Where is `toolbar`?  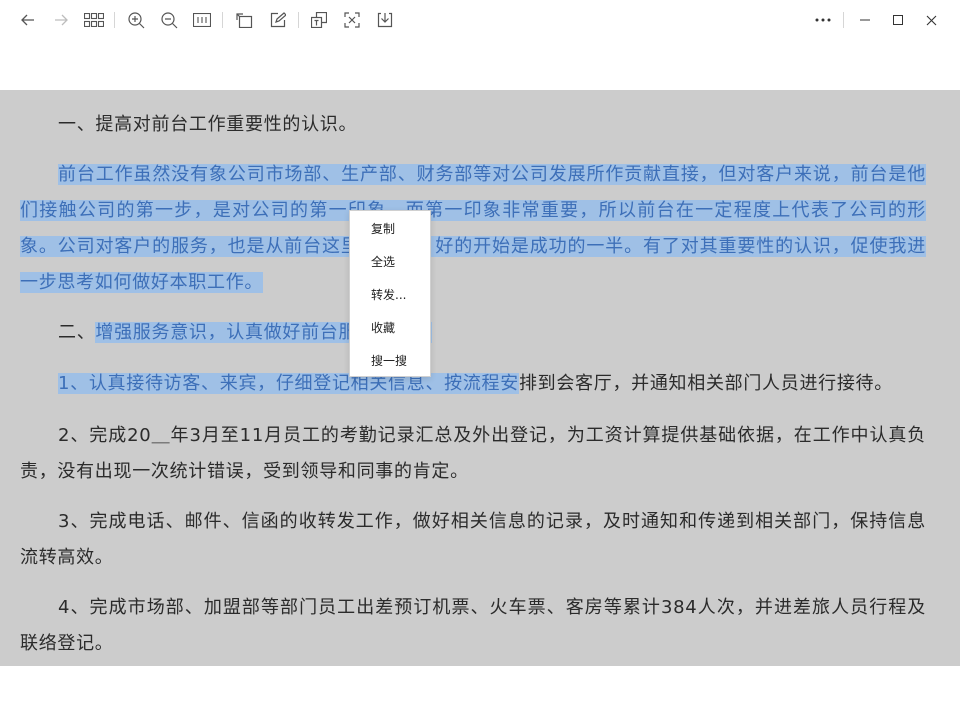
toolbar is located at coordinates (480, 20).